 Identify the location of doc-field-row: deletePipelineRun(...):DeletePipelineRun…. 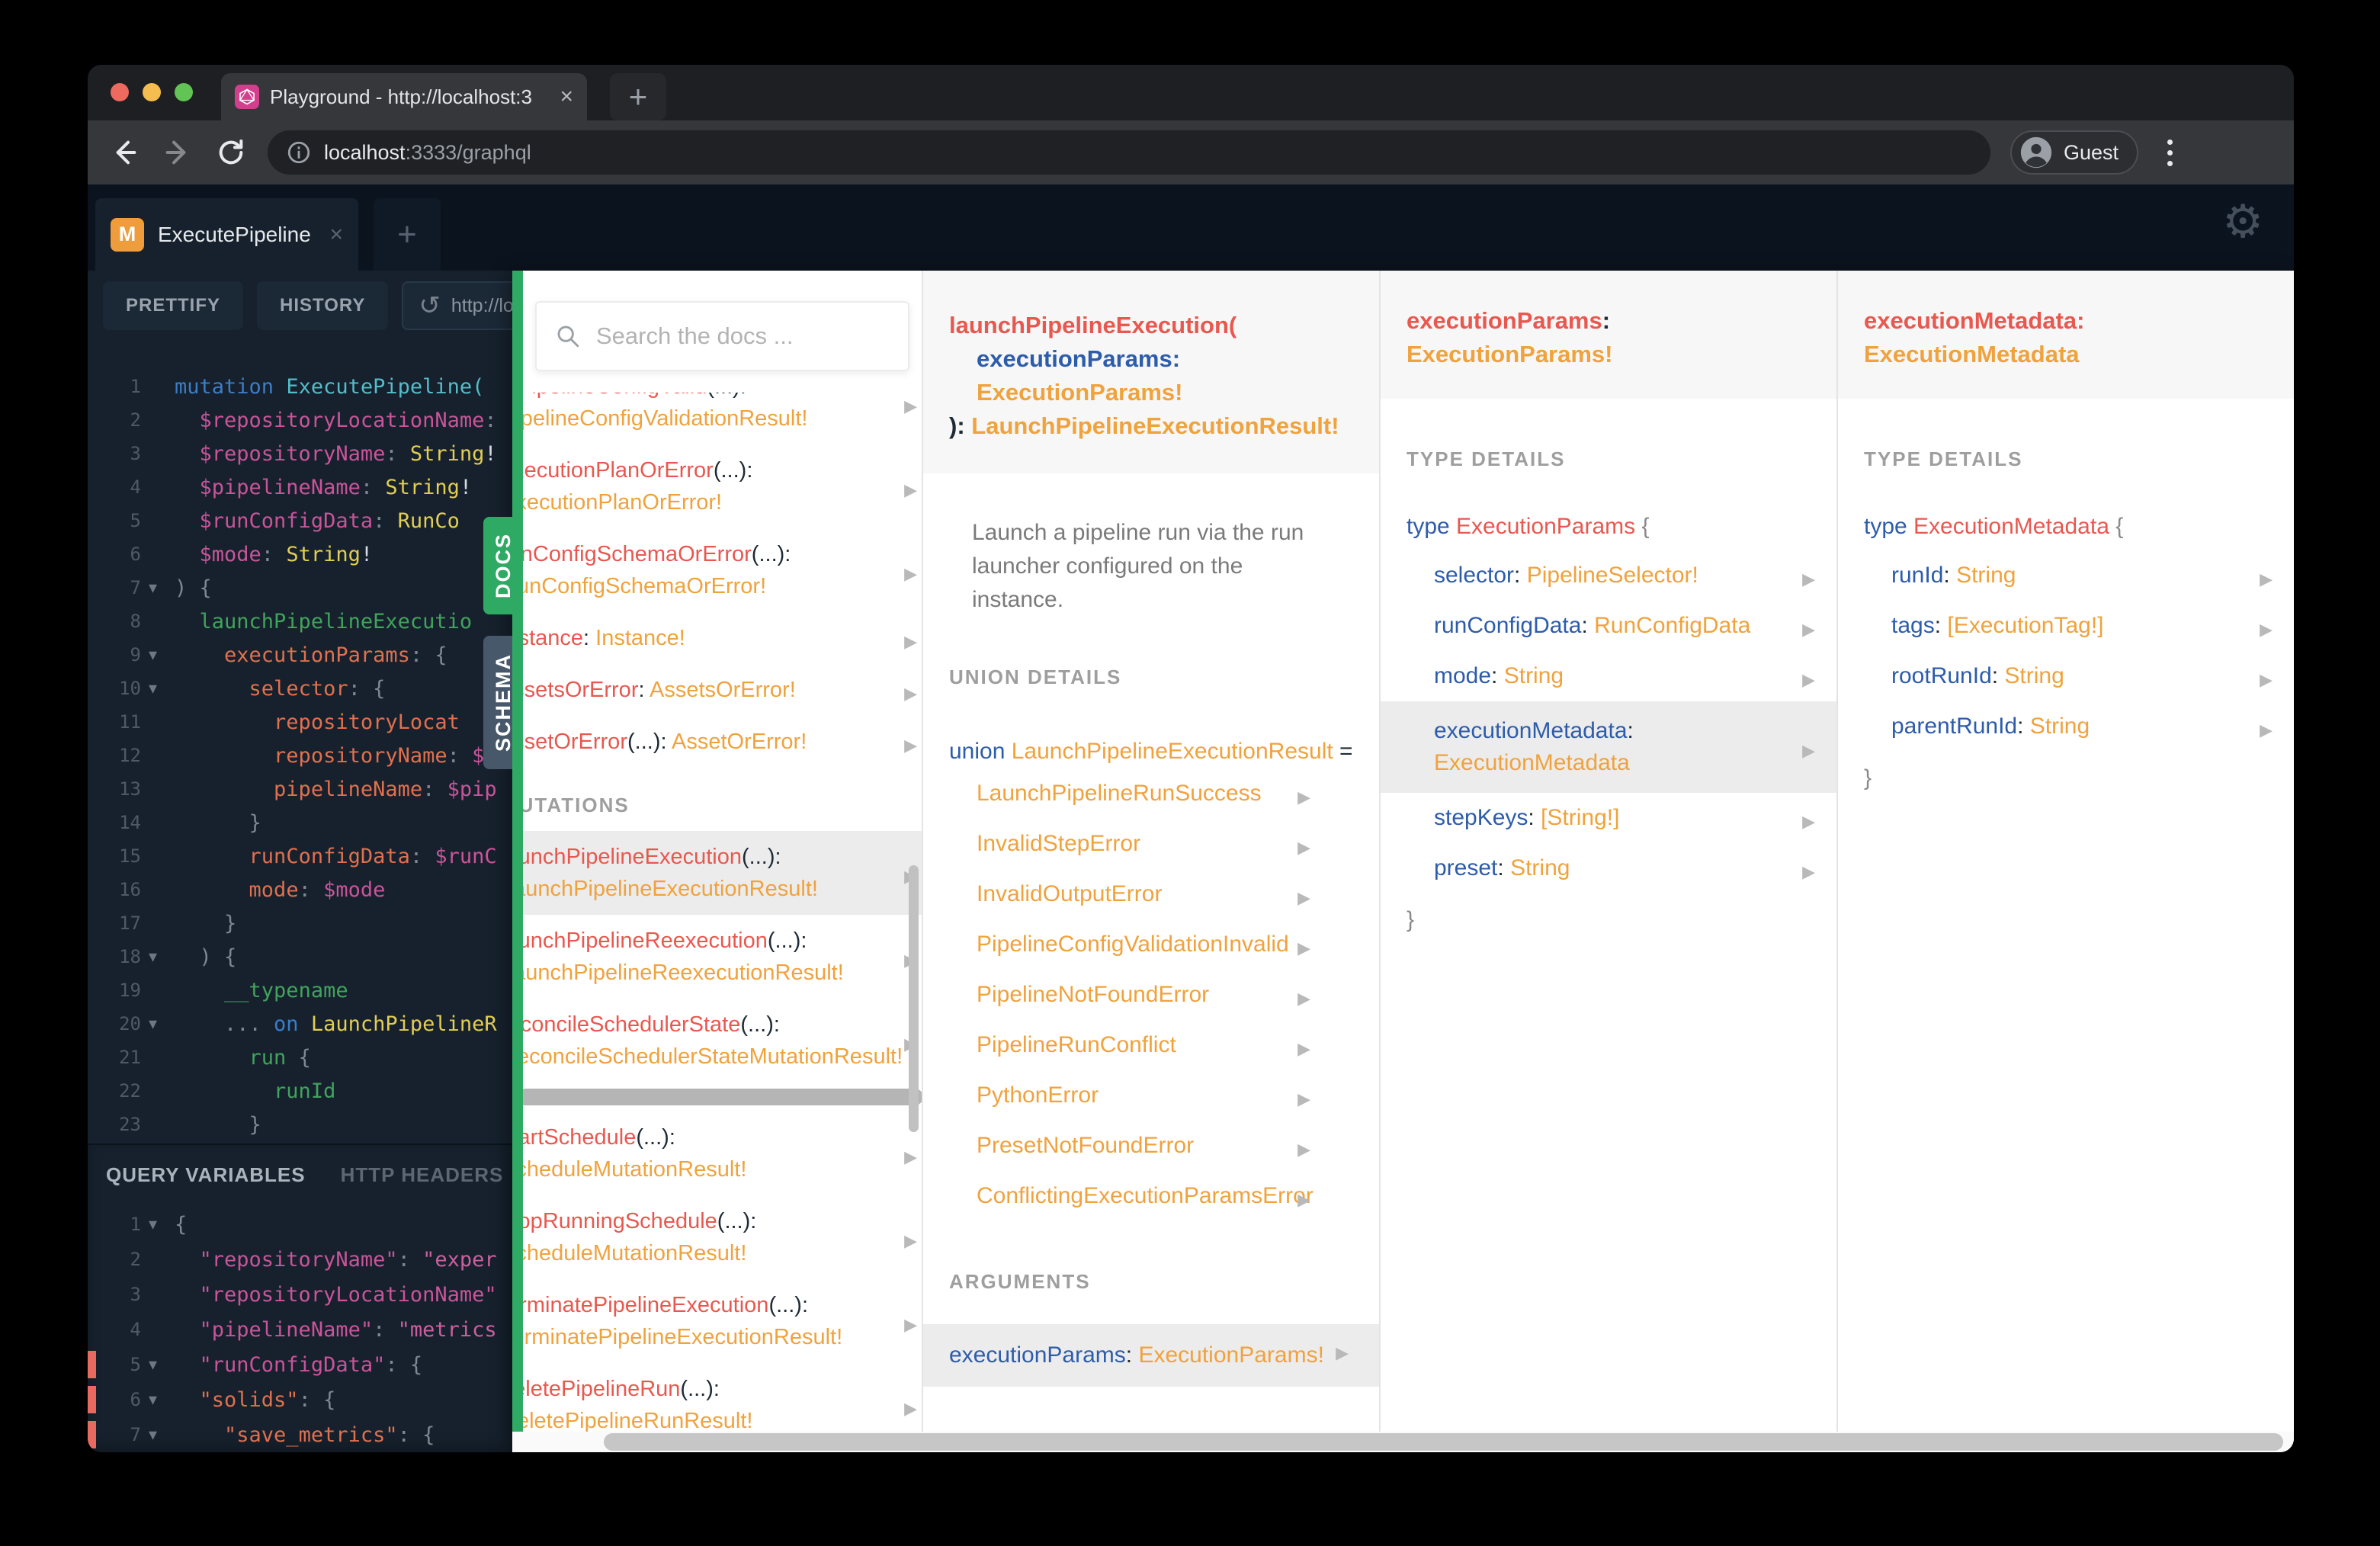
(722, 1397).